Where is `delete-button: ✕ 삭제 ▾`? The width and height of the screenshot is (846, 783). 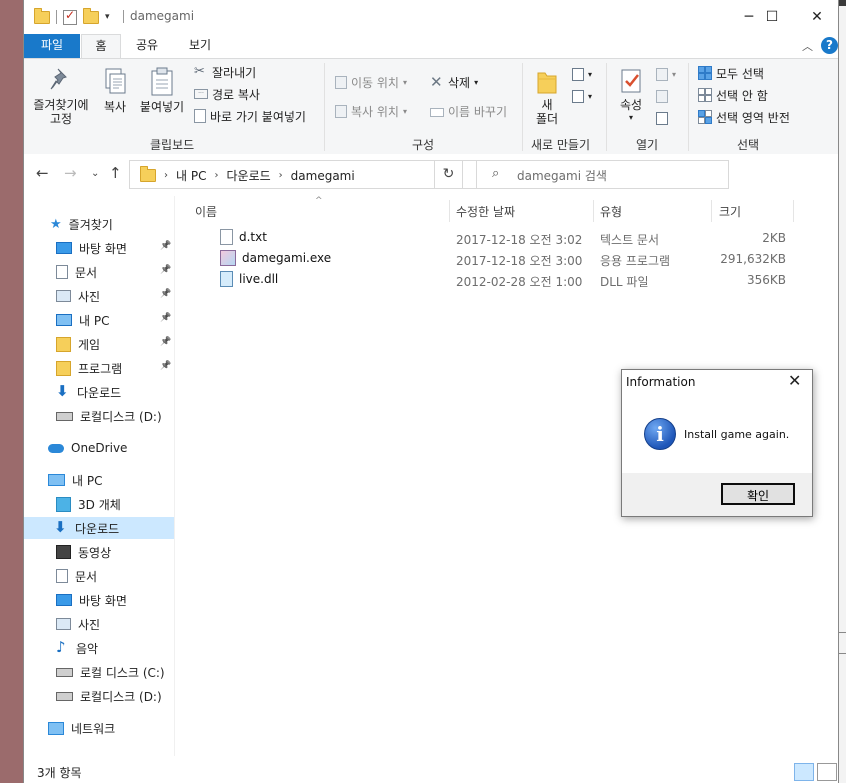
delete-button: ✕ 삭제 ▾ is located at coordinates (454, 82).